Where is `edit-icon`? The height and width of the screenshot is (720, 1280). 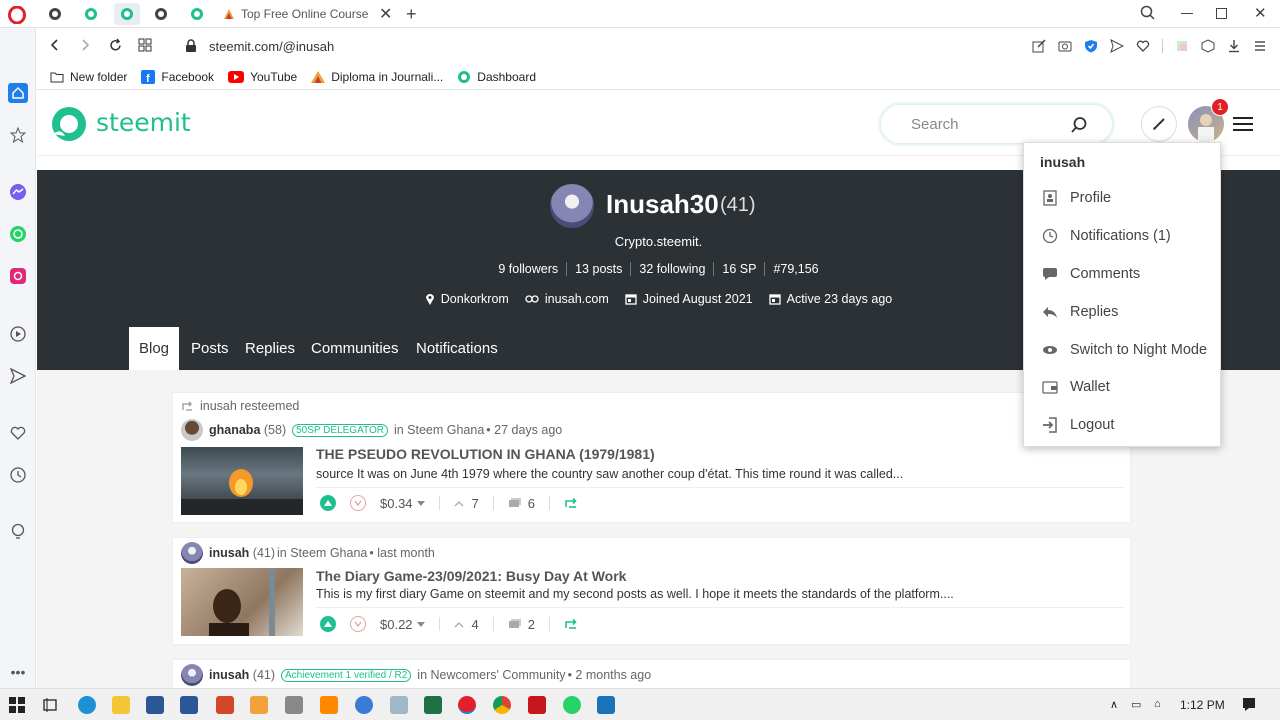 edit-icon is located at coordinates (1039, 46).